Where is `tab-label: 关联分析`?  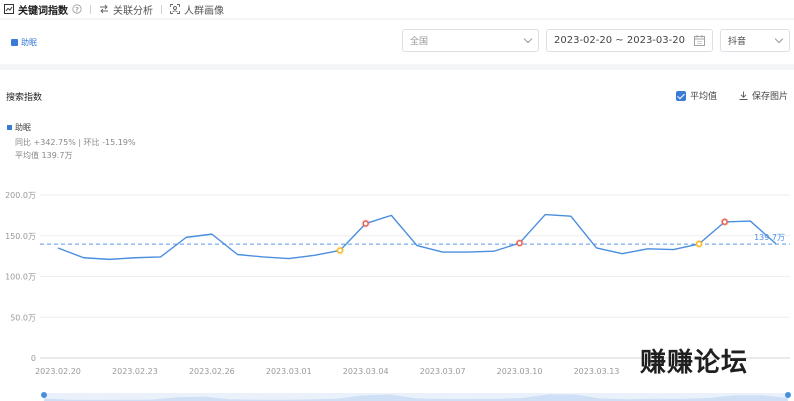 tab-label: 关联分析 is located at coordinates (133, 11).